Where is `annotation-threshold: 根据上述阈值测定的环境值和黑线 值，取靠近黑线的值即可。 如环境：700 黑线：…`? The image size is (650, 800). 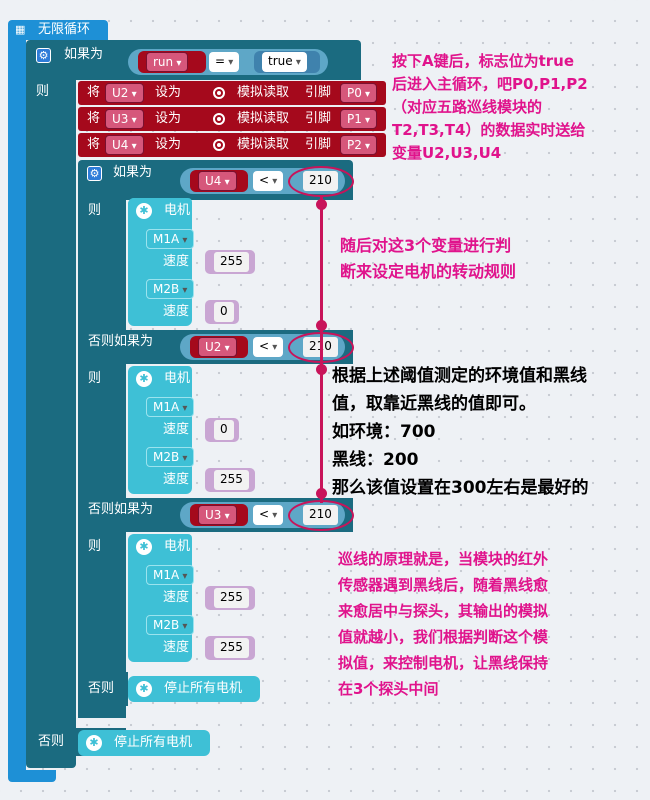 annotation-threshold: 根据上述阈值测定的环境值和黑线 值，取靠近黑线的值即可。 如环境：700 黑线：… is located at coordinates (460, 432).